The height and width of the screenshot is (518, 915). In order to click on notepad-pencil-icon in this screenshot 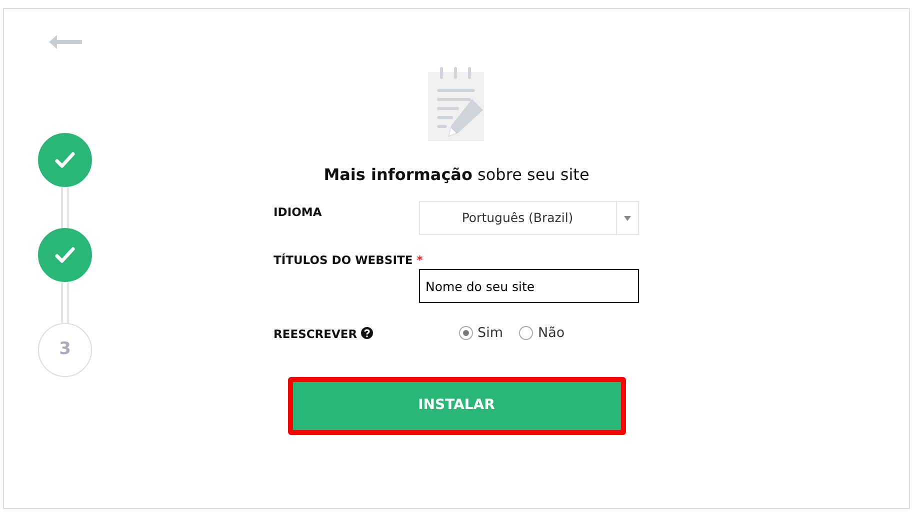, I will do `click(457, 104)`.